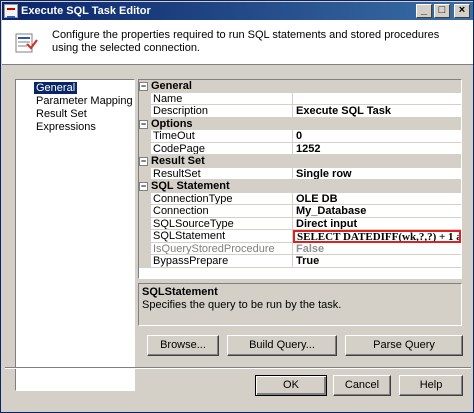 The height and width of the screenshot is (413, 474). Describe the element at coordinates (222, 248) in the screenshot. I see `property-name: IsQueryStoredProcedure` at that location.